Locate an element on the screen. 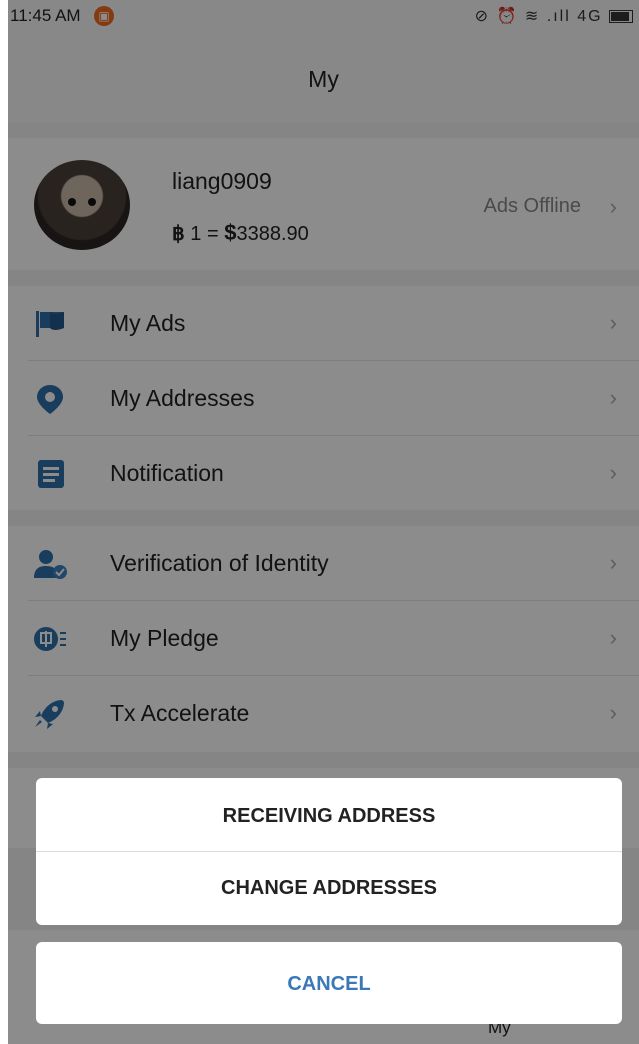 This screenshot has width=639, height=1044. receiving-address-option: RECEIVING ADDRESS is located at coordinates (329, 815).